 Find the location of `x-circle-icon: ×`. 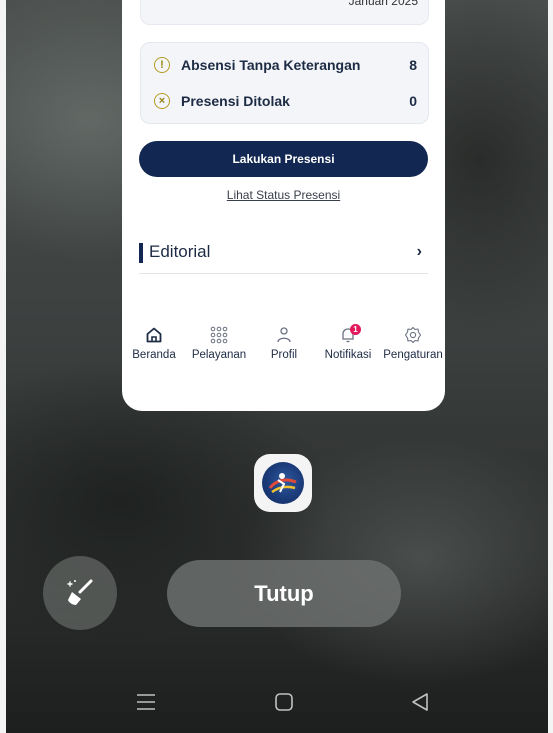

x-circle-icon: × is located at coordinates (162, 101).